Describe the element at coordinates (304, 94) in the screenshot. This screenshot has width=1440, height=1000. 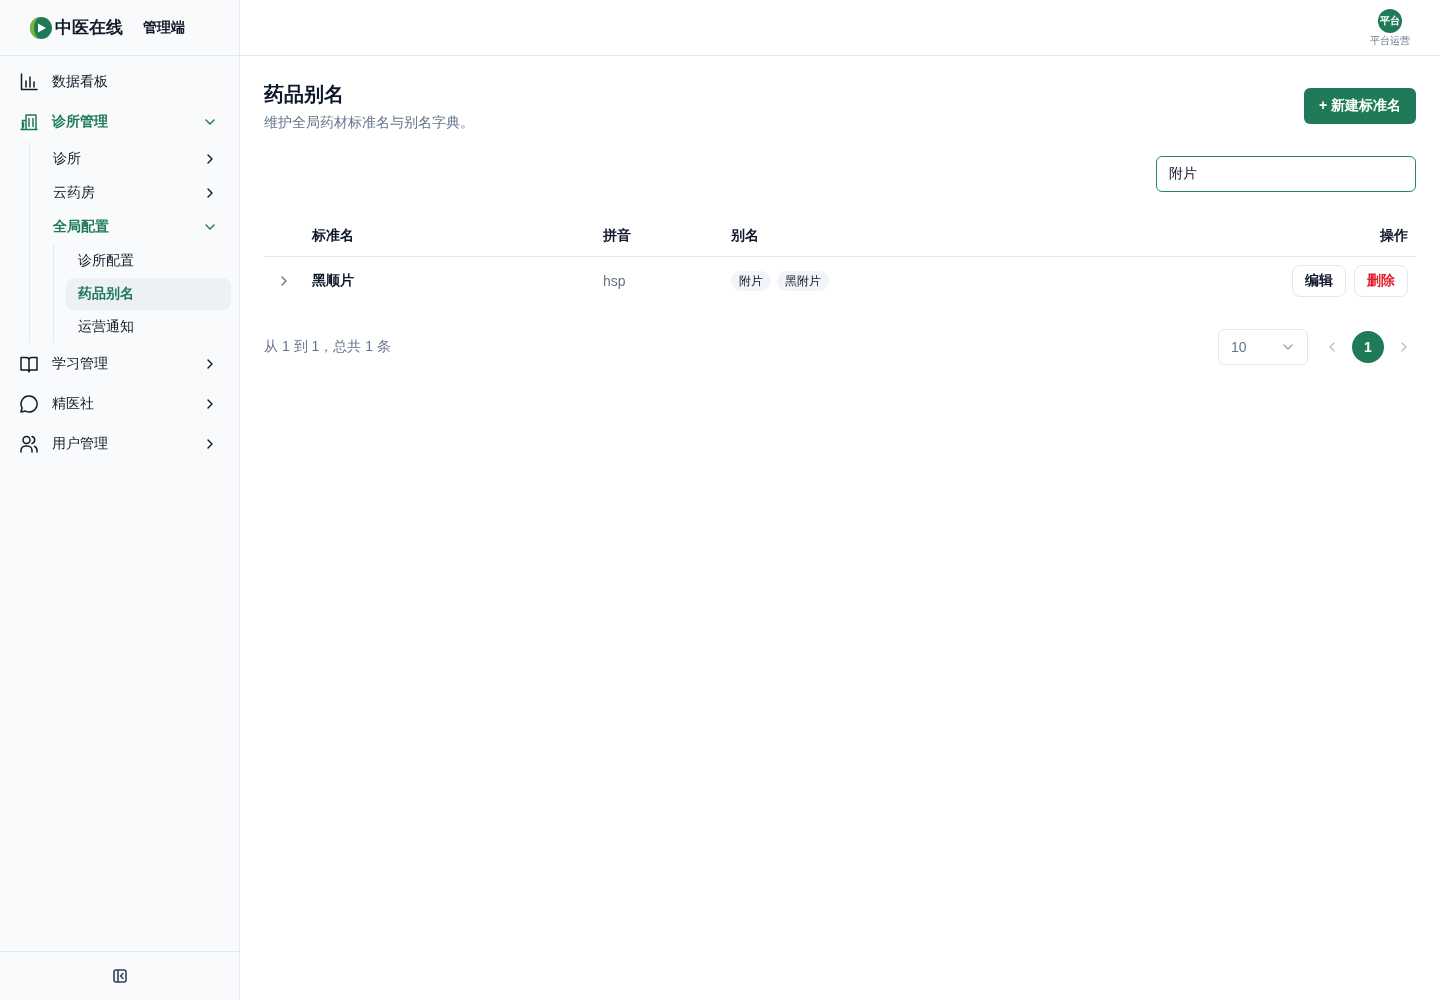
I see `page-title: 药品别名` at that location.